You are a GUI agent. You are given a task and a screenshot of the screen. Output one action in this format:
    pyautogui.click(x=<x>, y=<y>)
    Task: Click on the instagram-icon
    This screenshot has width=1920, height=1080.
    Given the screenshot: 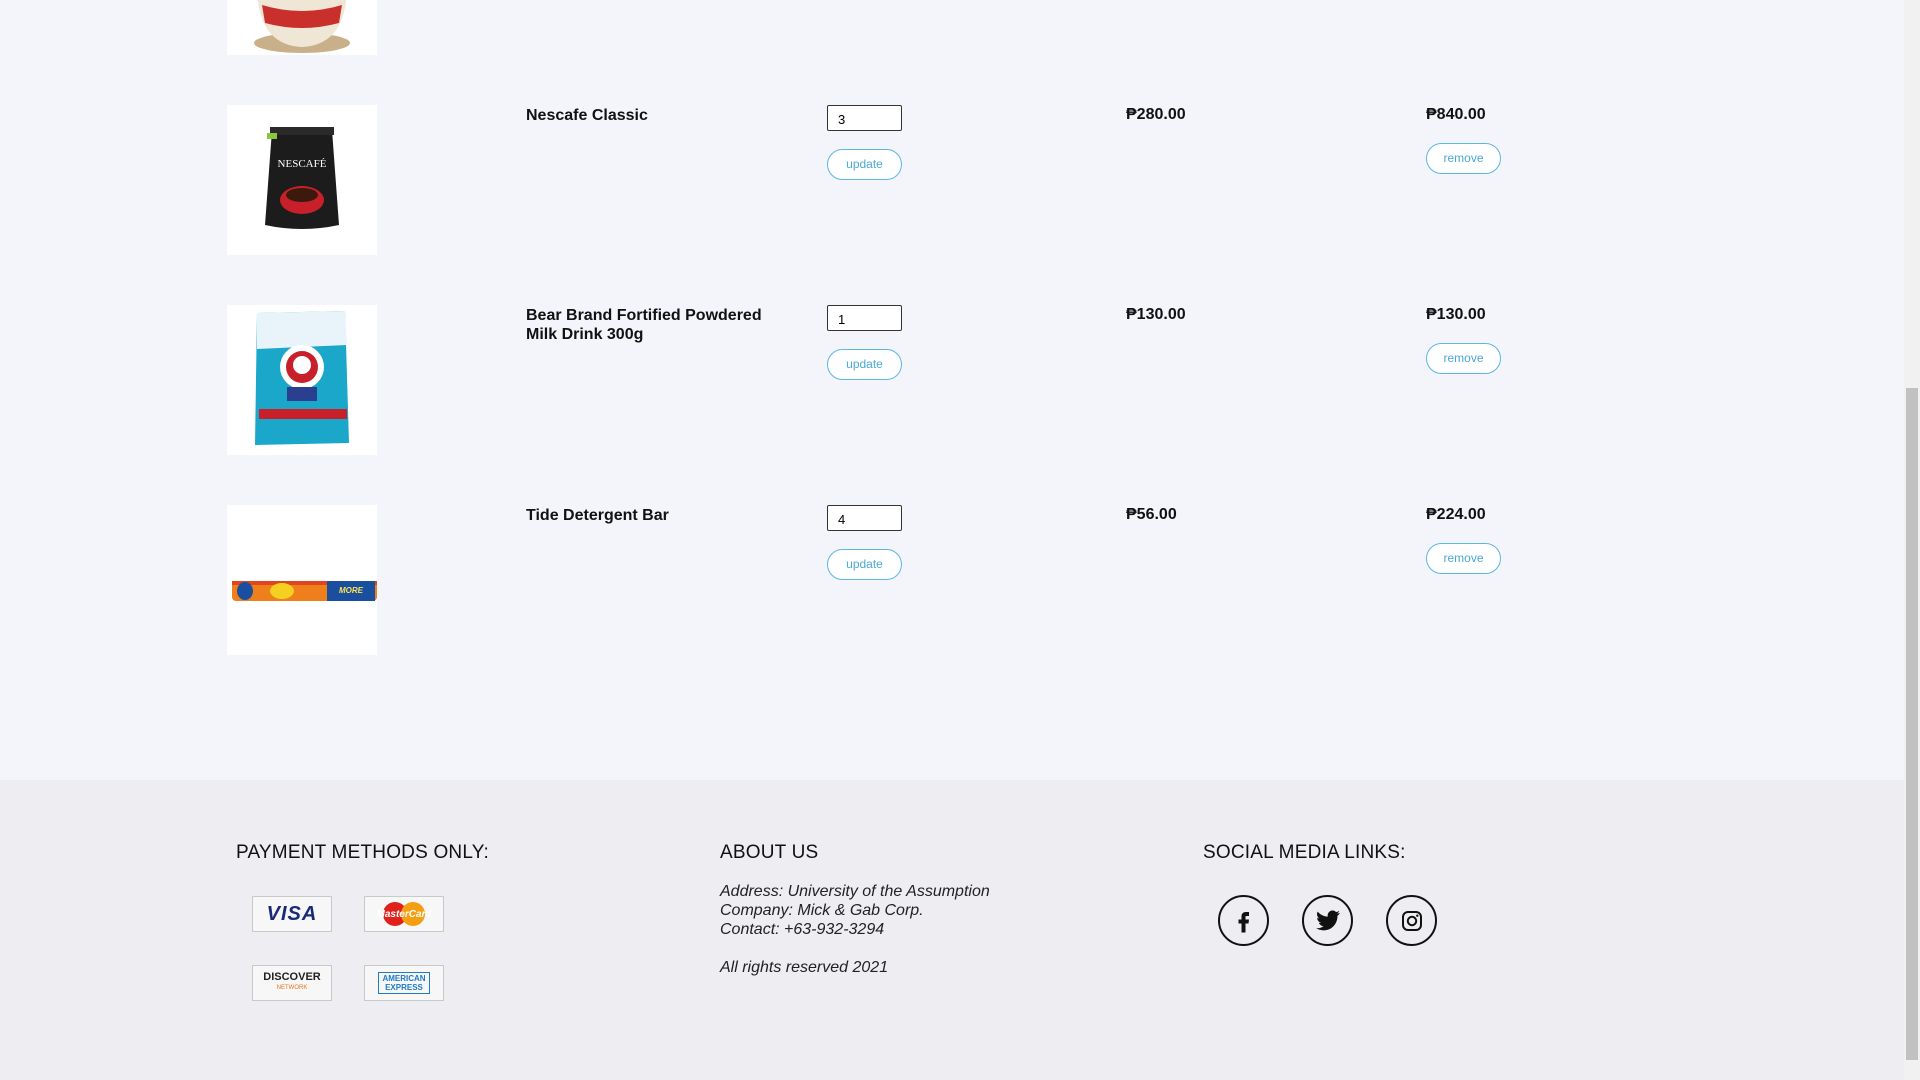 What is the action you would take?
    pyautogui.click(x=1411, y=920)
    